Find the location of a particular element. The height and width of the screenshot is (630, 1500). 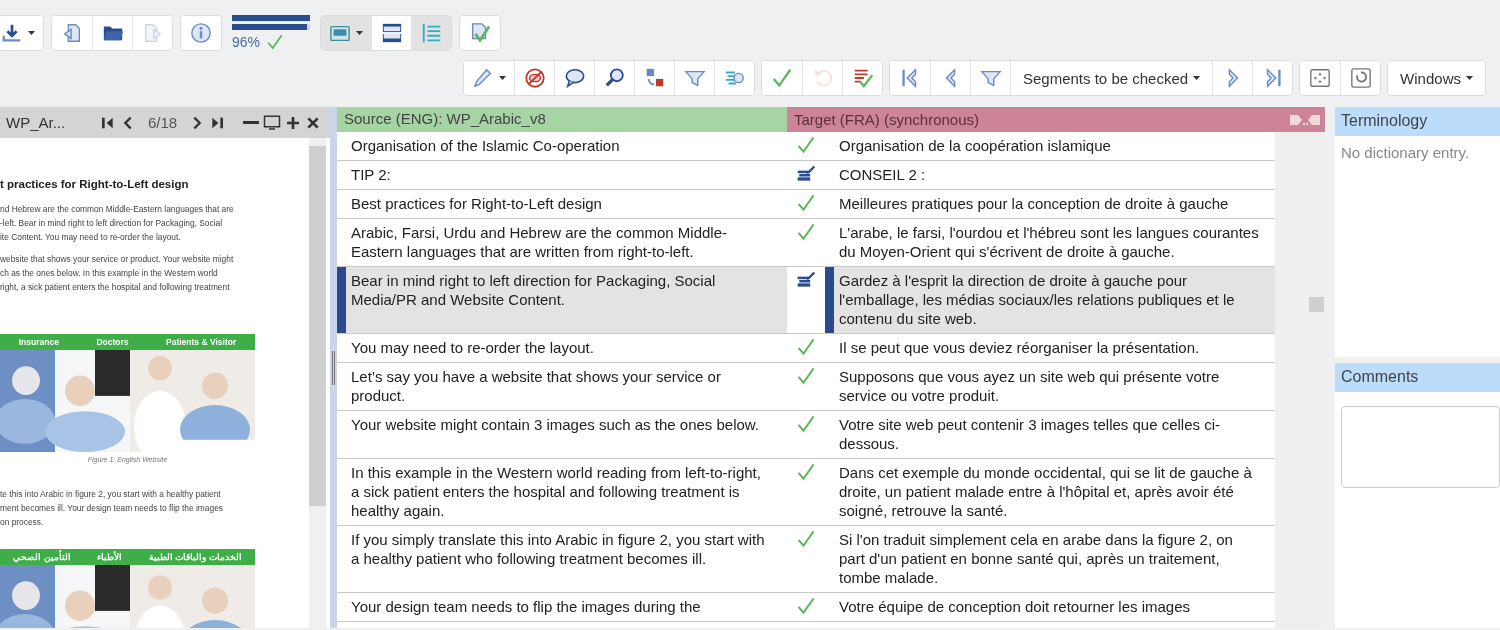

plus-icon is located at coordinates (293, 122).